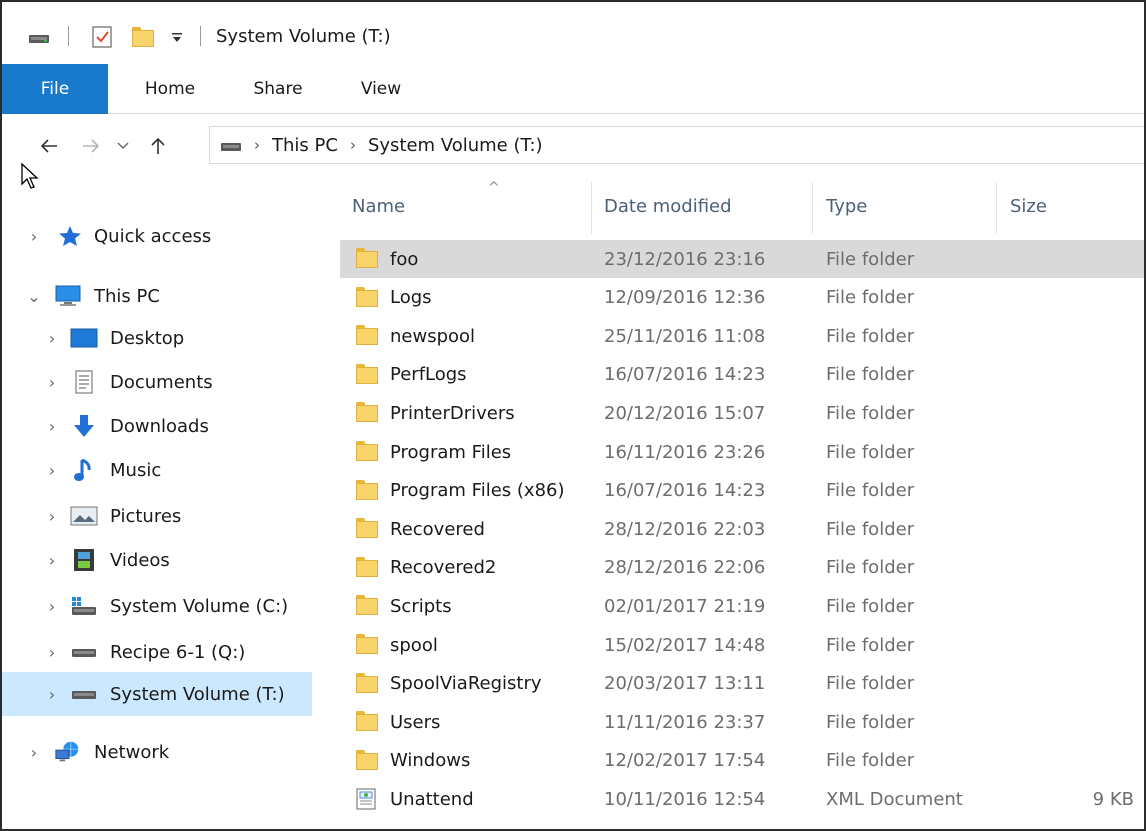 This screenshot has height=831, width=1146. What do you see at coordinates (34, 296) in the screenshot?
I see `chevron-down-icon: ⌄` at bounding box center [34, 296].